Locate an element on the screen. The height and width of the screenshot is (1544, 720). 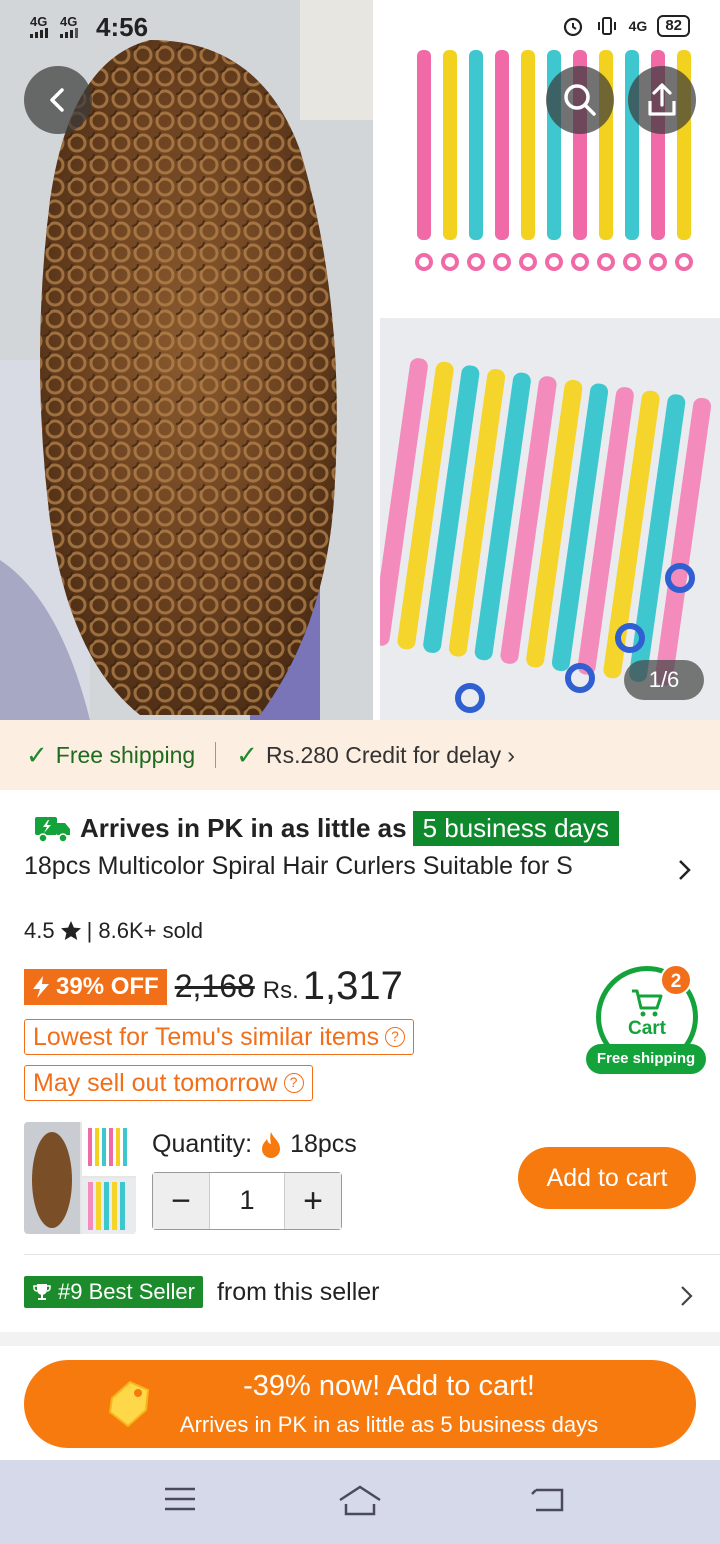
system-navigation-bar is located at coordinates (360, 1502).